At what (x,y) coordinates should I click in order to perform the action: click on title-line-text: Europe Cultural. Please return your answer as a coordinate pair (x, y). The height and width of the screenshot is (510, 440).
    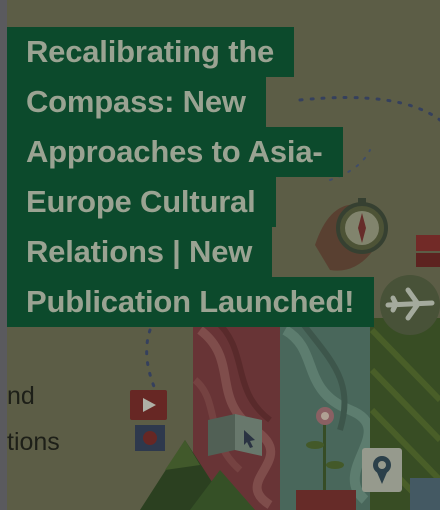
    Looking at the image, I should click on (141, 202).